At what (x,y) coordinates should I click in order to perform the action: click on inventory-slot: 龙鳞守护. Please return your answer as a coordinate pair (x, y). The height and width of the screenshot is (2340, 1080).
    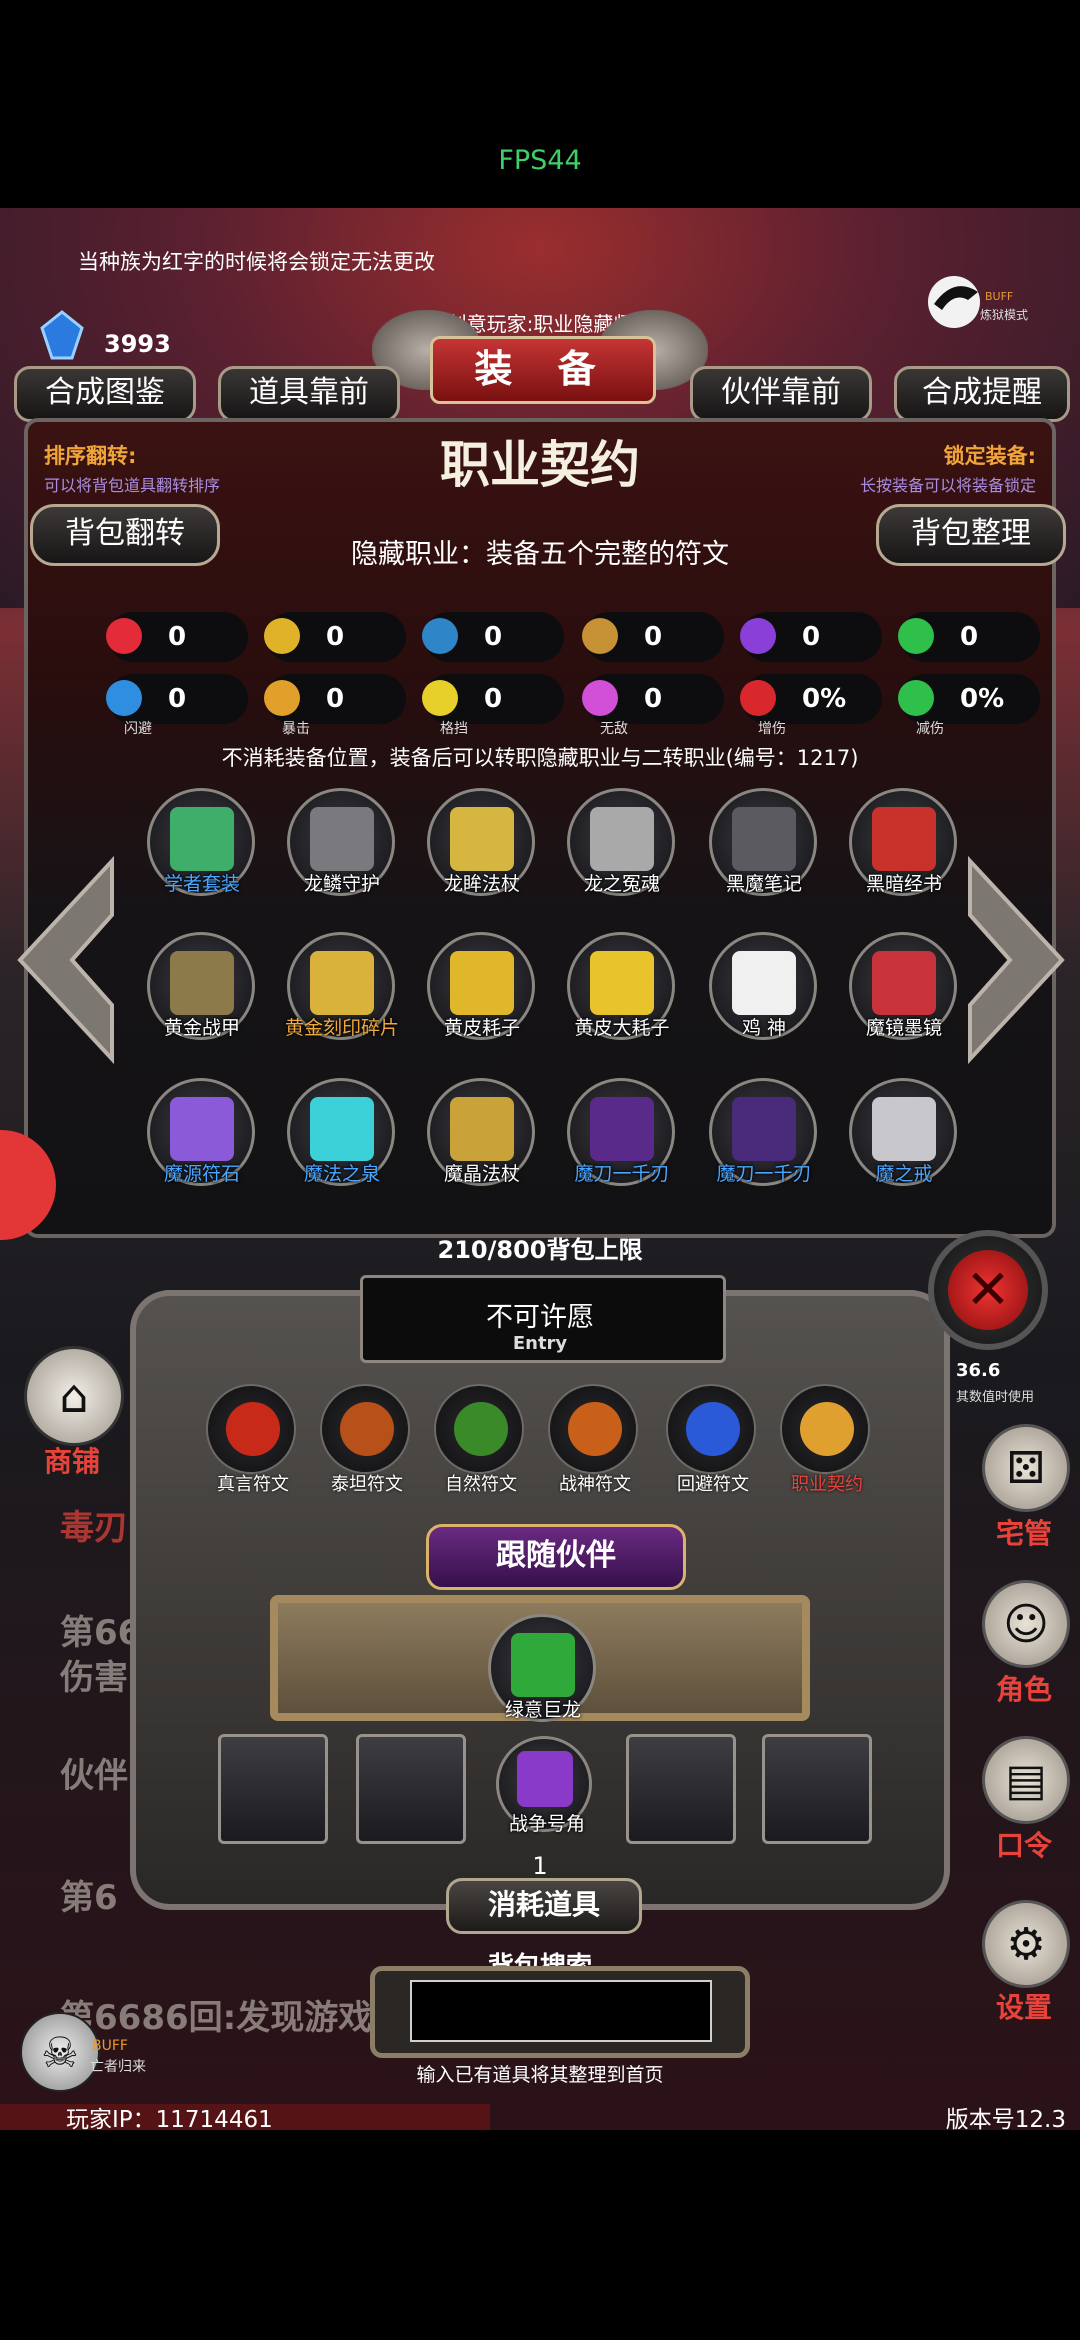
    Looking at the image, I should click on (341, 842).